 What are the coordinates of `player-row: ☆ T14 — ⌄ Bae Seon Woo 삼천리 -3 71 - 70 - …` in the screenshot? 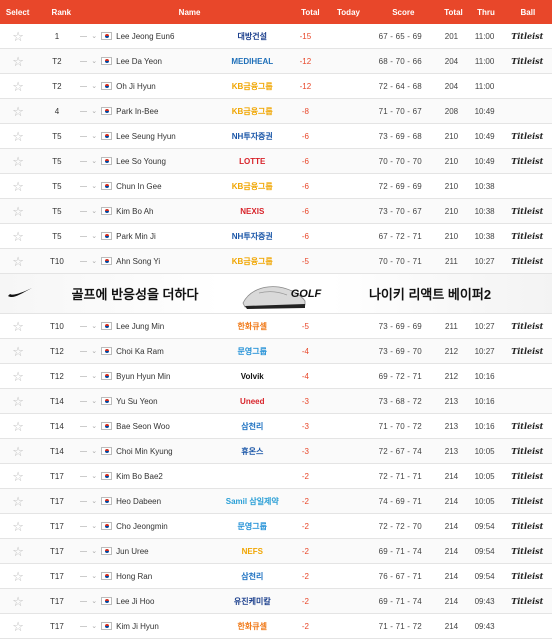 It's located at (276, 426).